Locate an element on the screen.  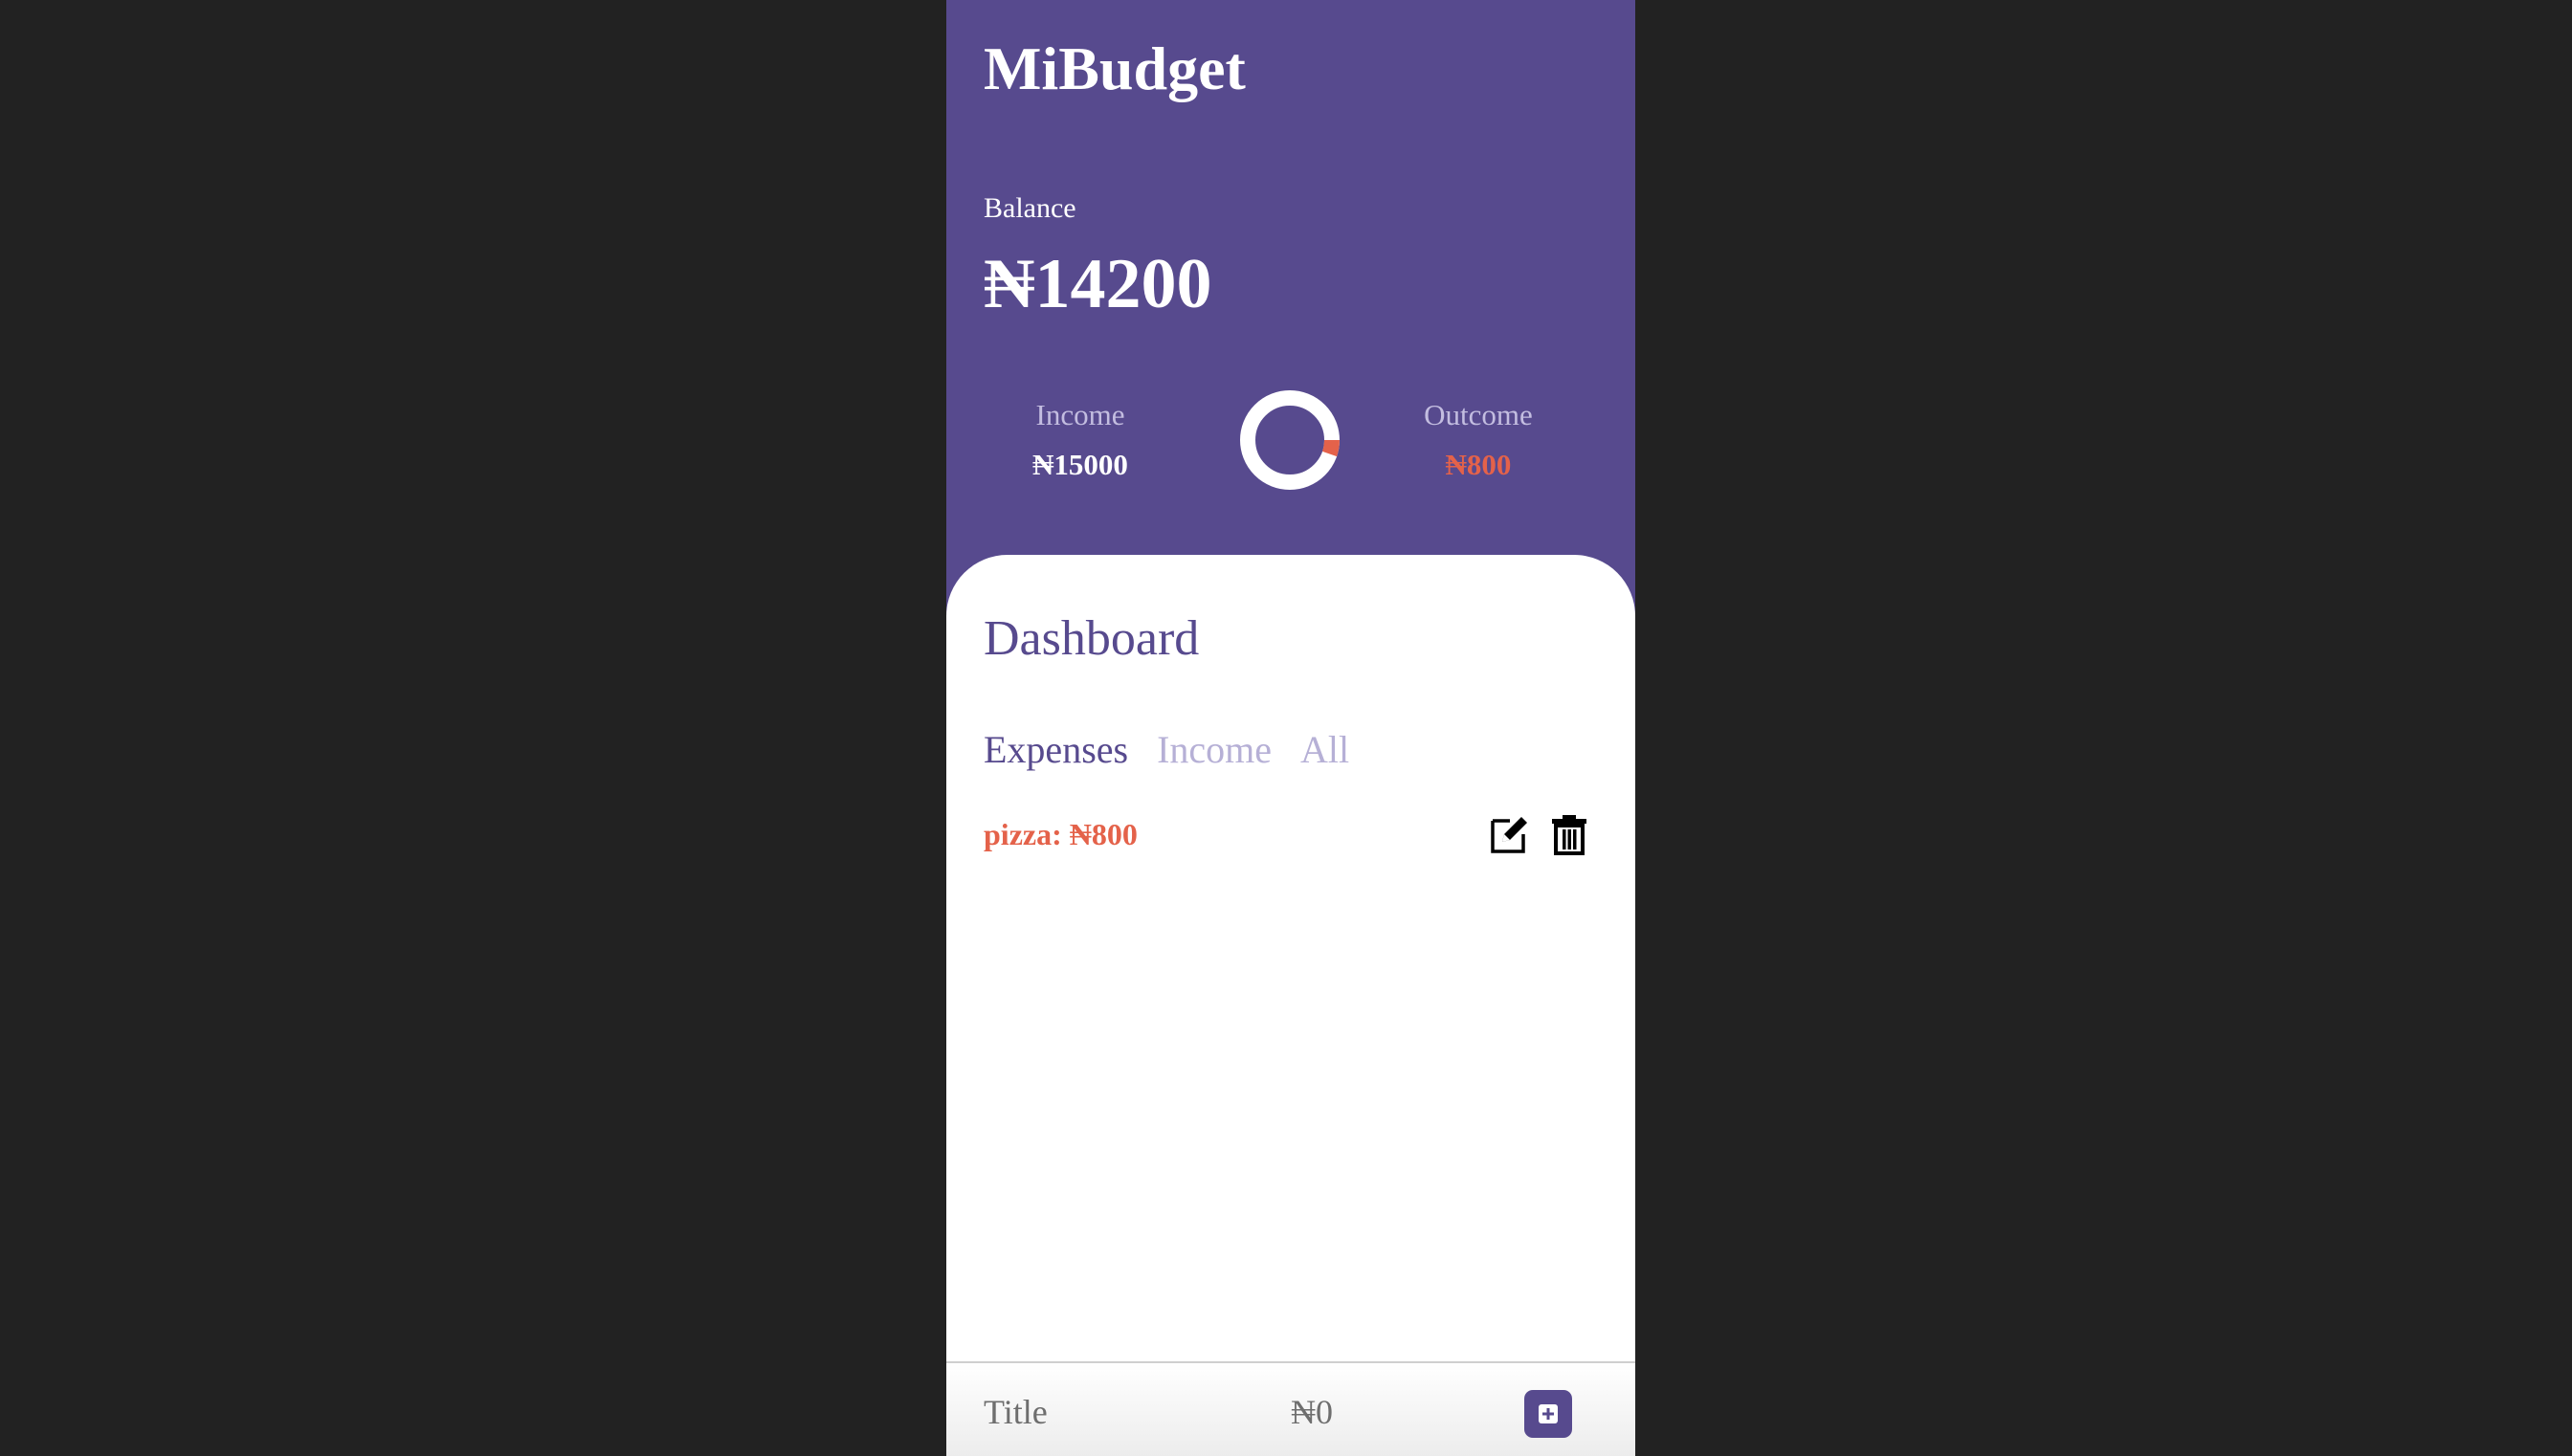
edit-icon is located at coordinates (1510, 834).